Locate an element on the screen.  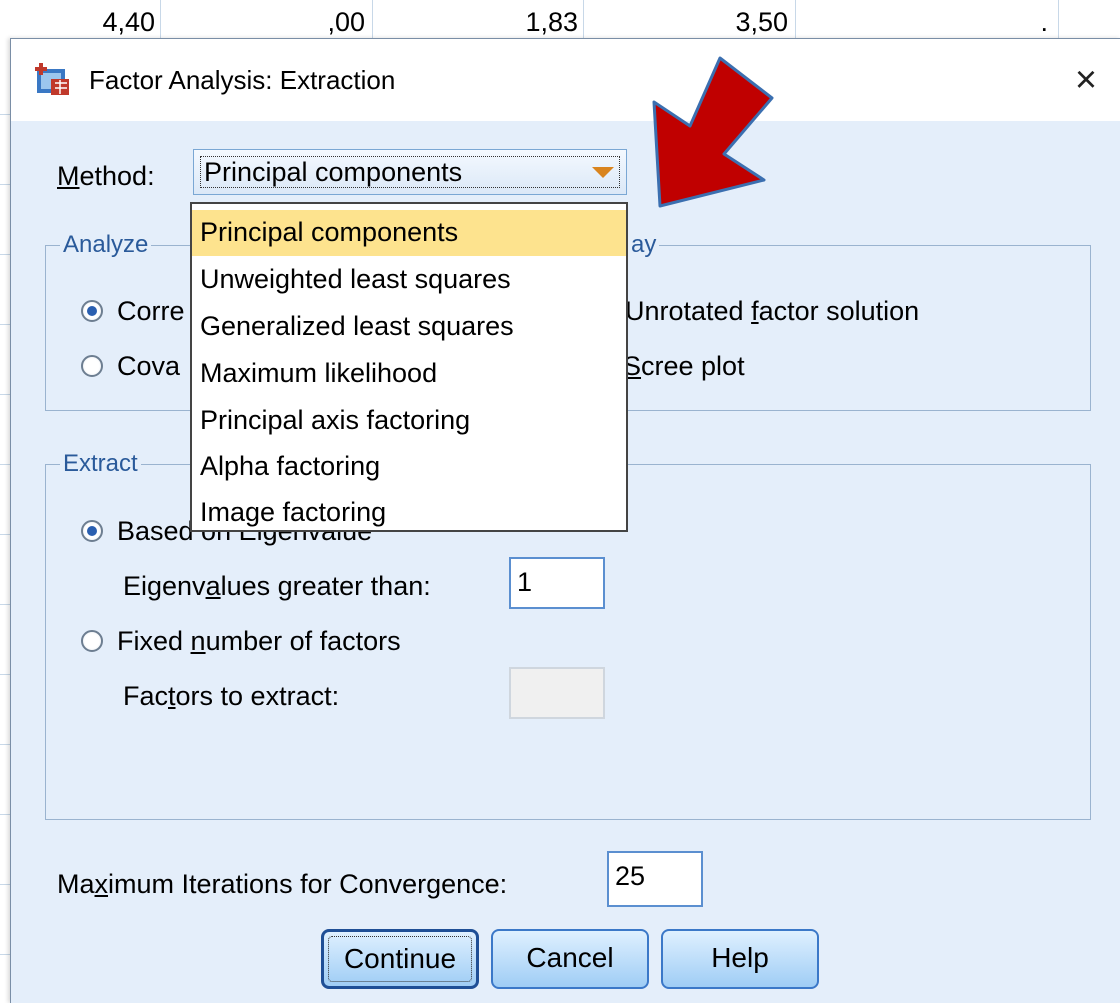
correlation-radio is located at coordinates (92, 311).